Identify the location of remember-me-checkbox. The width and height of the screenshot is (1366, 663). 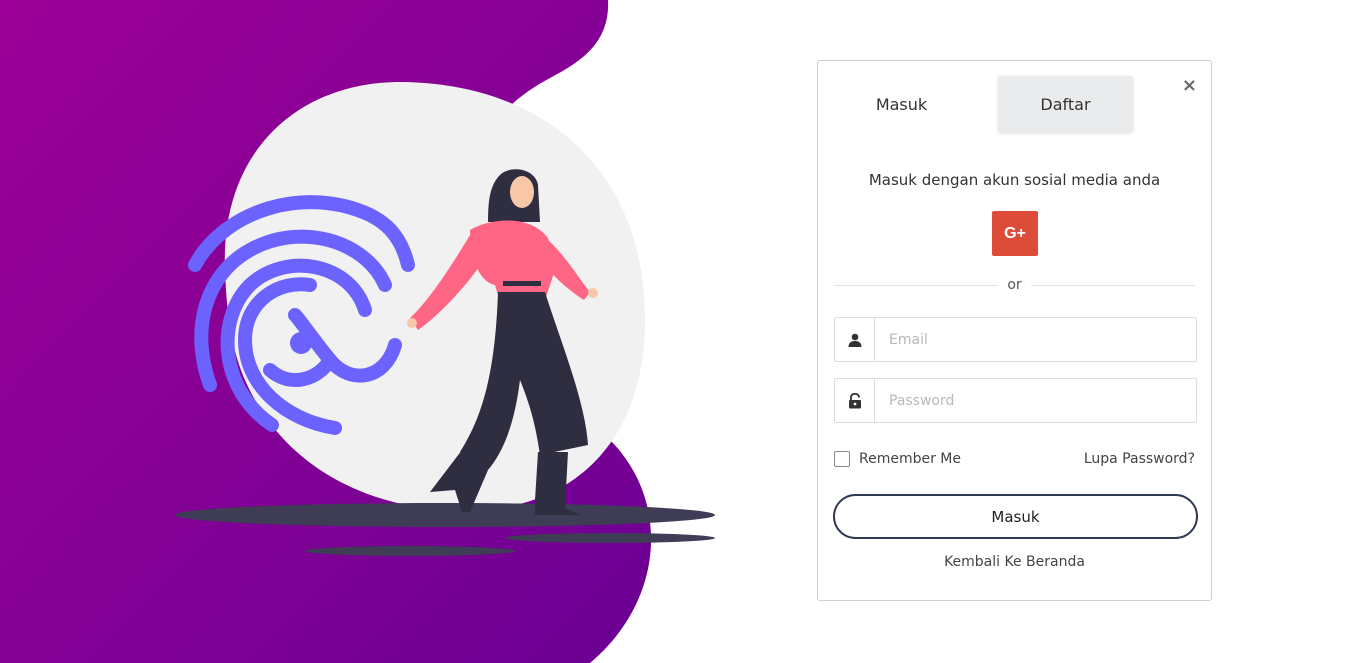
(842, 459).